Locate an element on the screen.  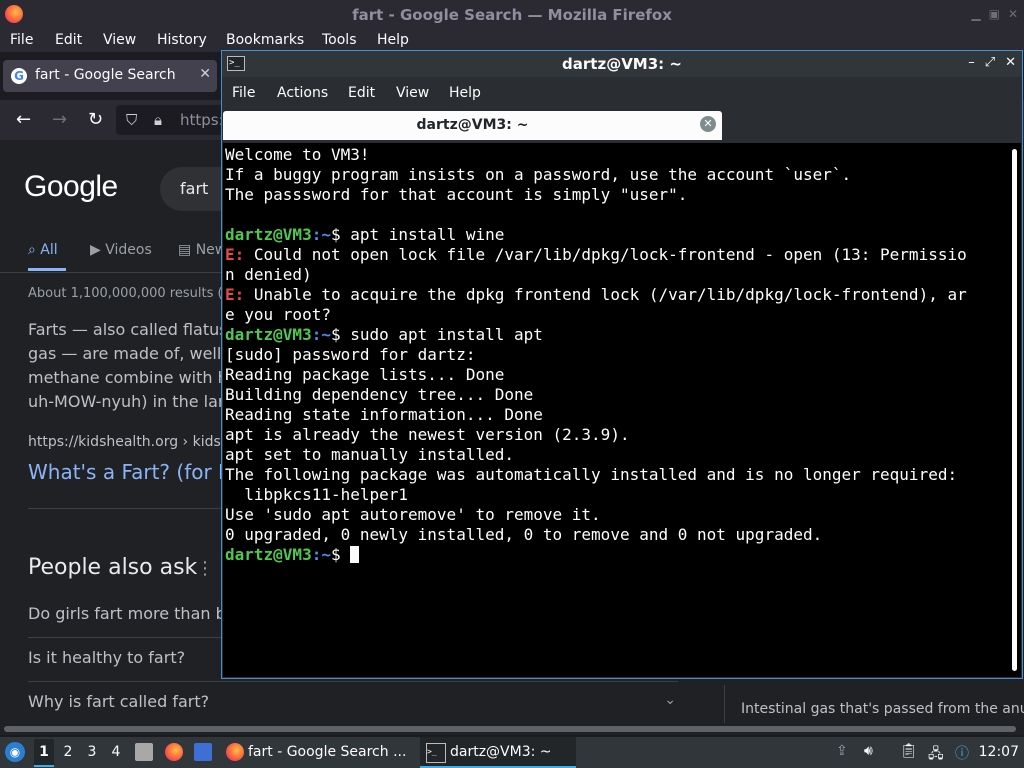
active-tab-indicator is located at coordinates (47, 269).